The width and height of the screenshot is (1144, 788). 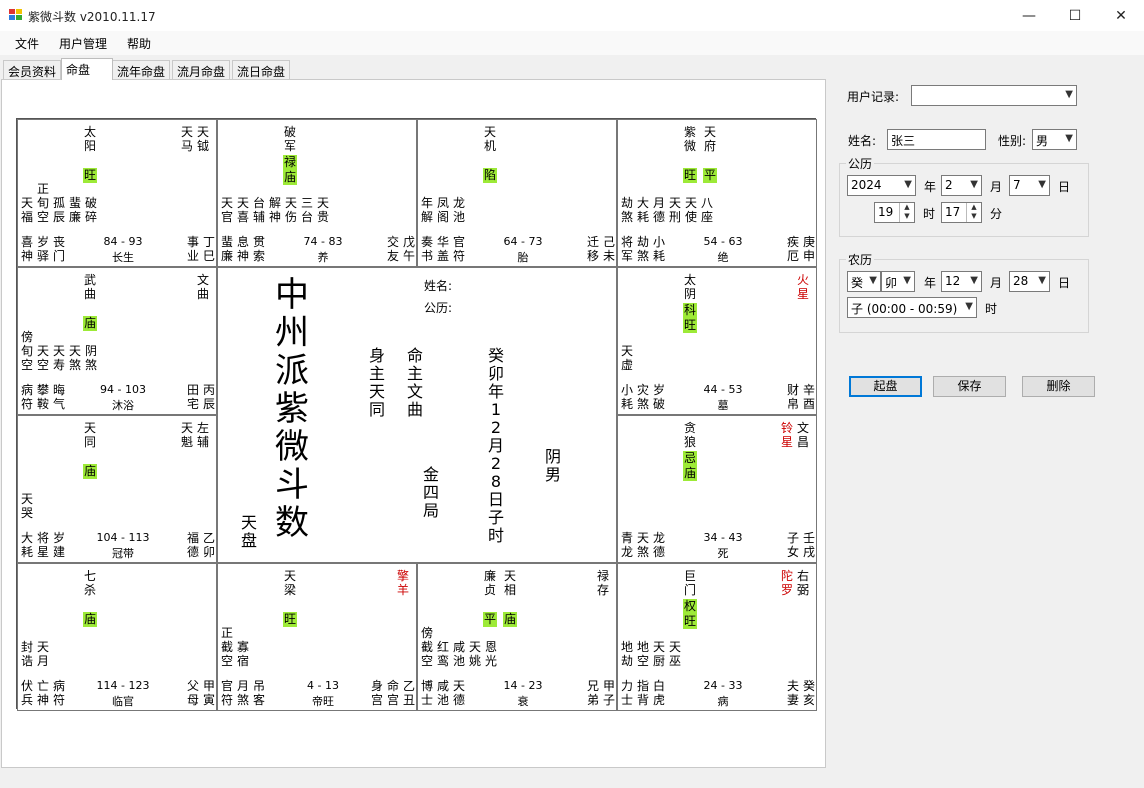 What do you see at coordinates (186, 435) in the screenshot?
I see `aux-star: 天魁` at bounding box center [186, 435].